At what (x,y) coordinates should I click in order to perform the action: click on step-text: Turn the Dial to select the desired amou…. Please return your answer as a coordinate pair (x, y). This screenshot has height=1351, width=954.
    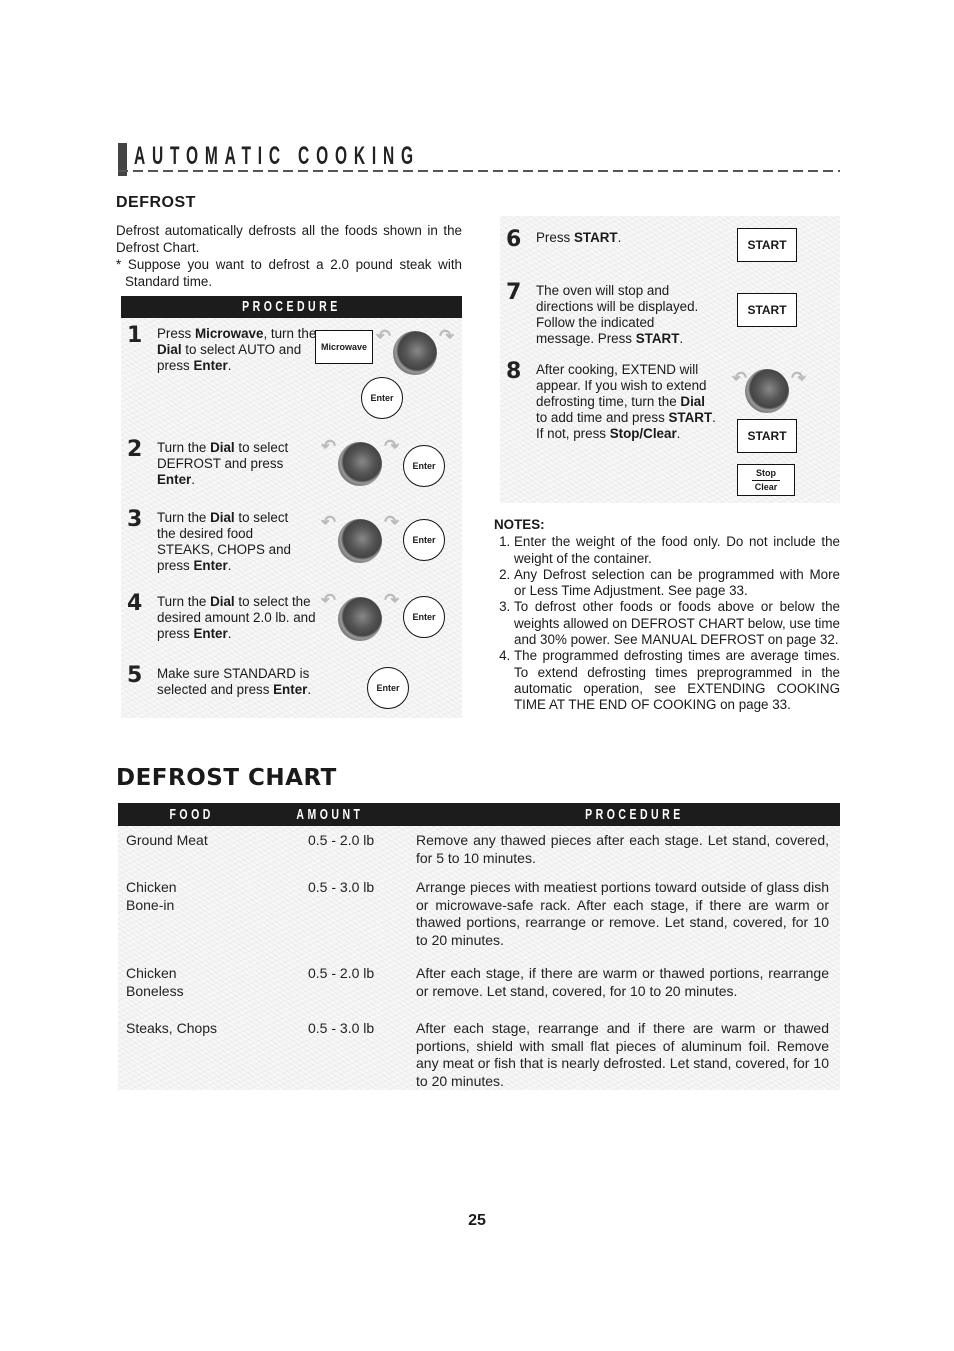
    Looking at the image, I should click on (236, 617).